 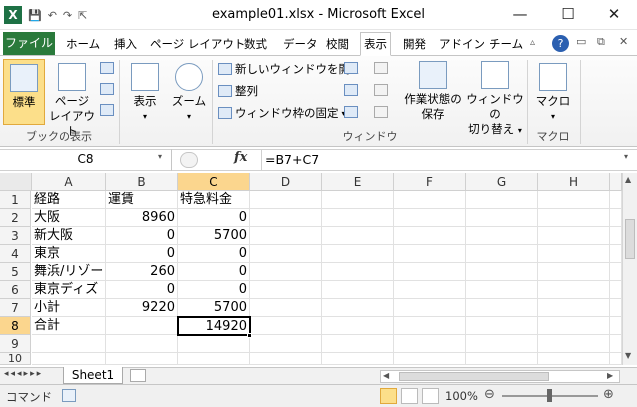 I want to click on row-header: 7, so click(x=15, y=308).